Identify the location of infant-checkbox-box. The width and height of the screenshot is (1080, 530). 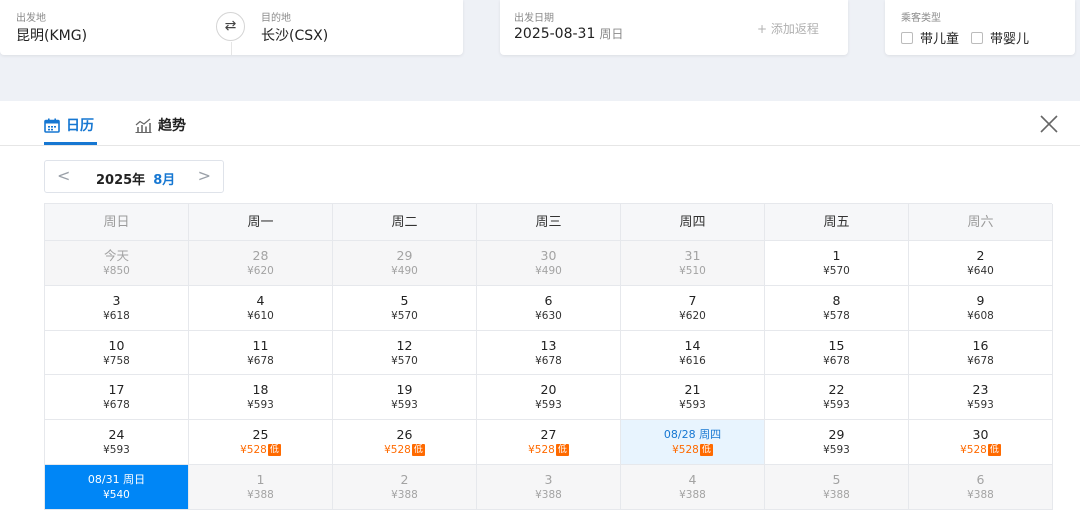
(977, 37).